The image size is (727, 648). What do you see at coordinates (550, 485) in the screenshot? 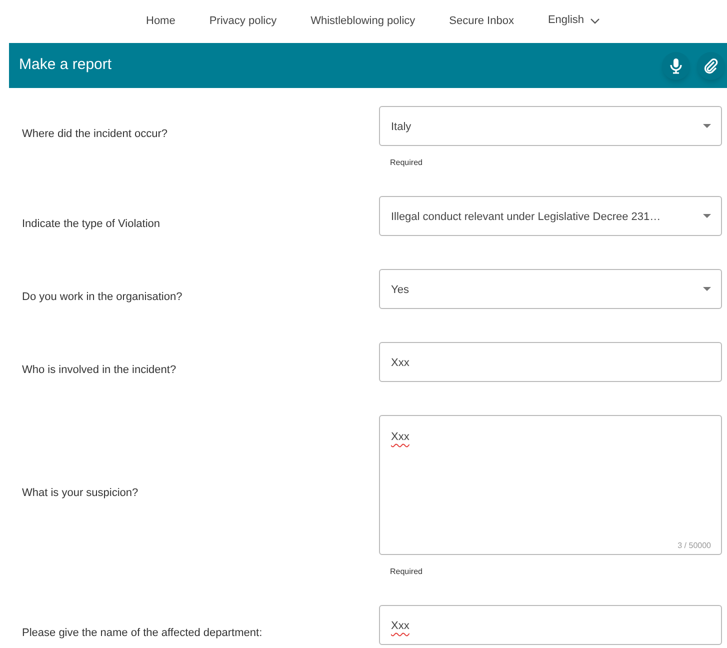
I see `text-area: Xxx 3 / 50000` at bounding box center [550, 485].